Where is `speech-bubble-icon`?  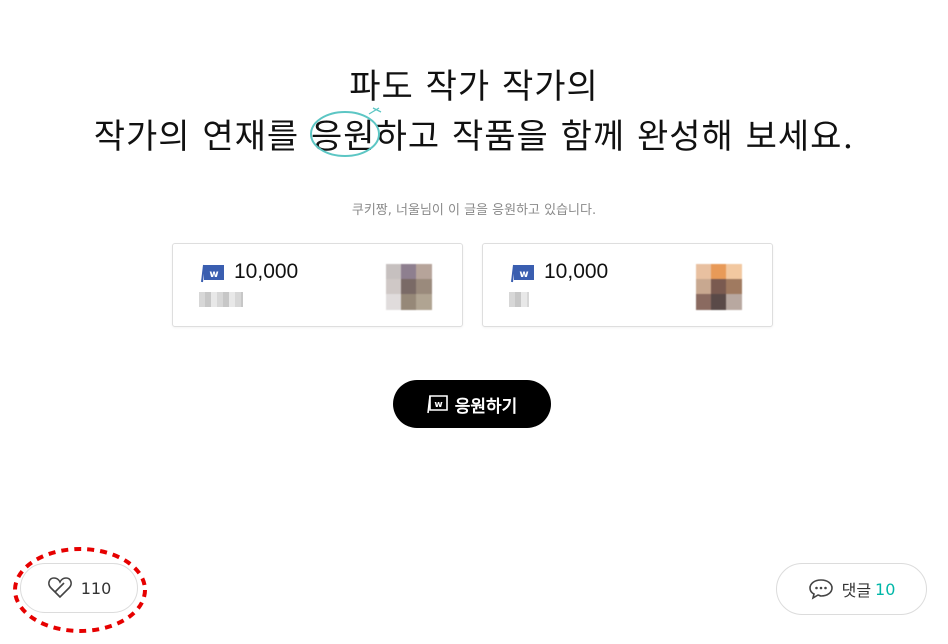 speech-bubble-icon is located at coordinates (820, 589).